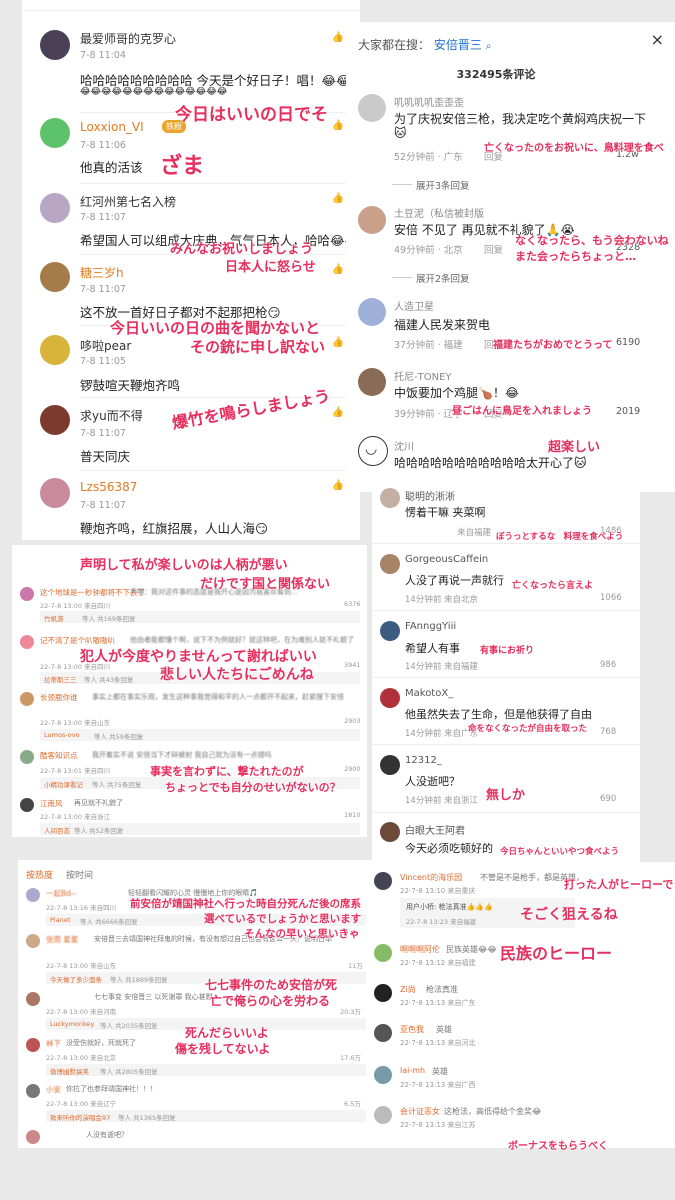 The image size is (675, 1200). Describe the element at coordinates (128, 38) in the screenshot. I see `comment-author: 最爱师哥的克罗心` at that location.